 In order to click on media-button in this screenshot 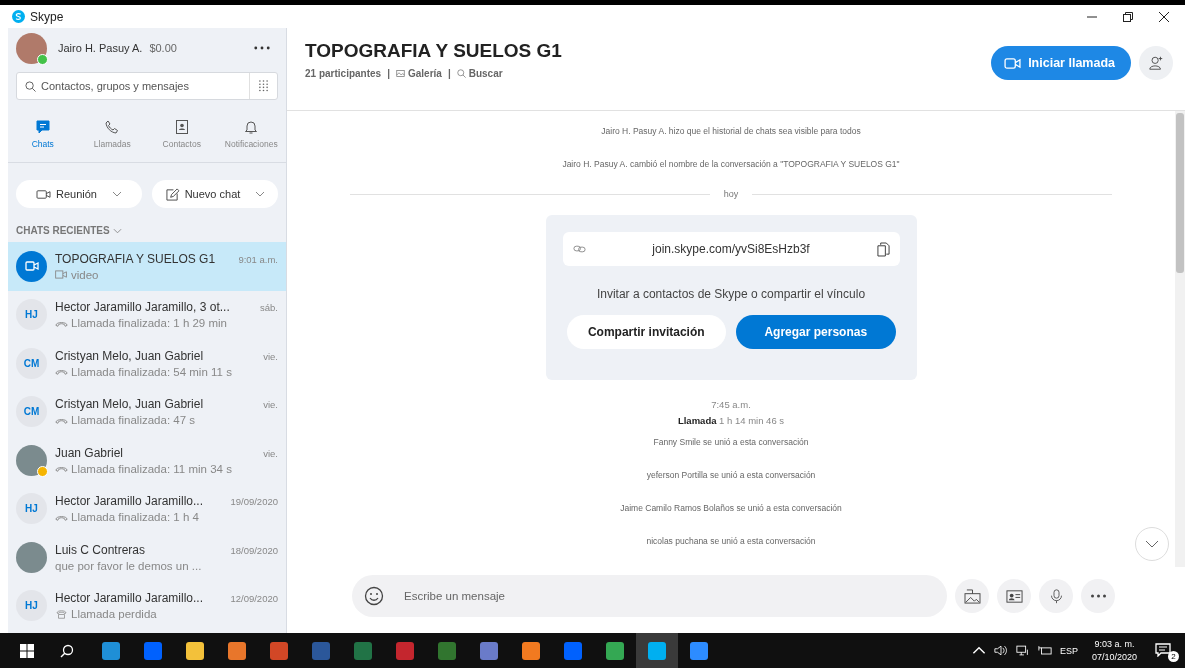, I will do `click(972, 596)`.